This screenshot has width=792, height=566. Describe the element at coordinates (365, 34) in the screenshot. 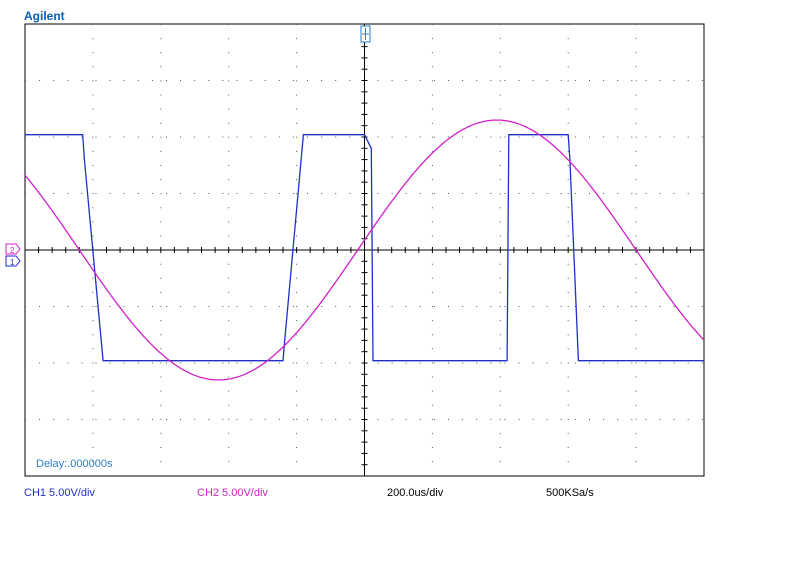

I see `trigger-marker-icon` at that location.